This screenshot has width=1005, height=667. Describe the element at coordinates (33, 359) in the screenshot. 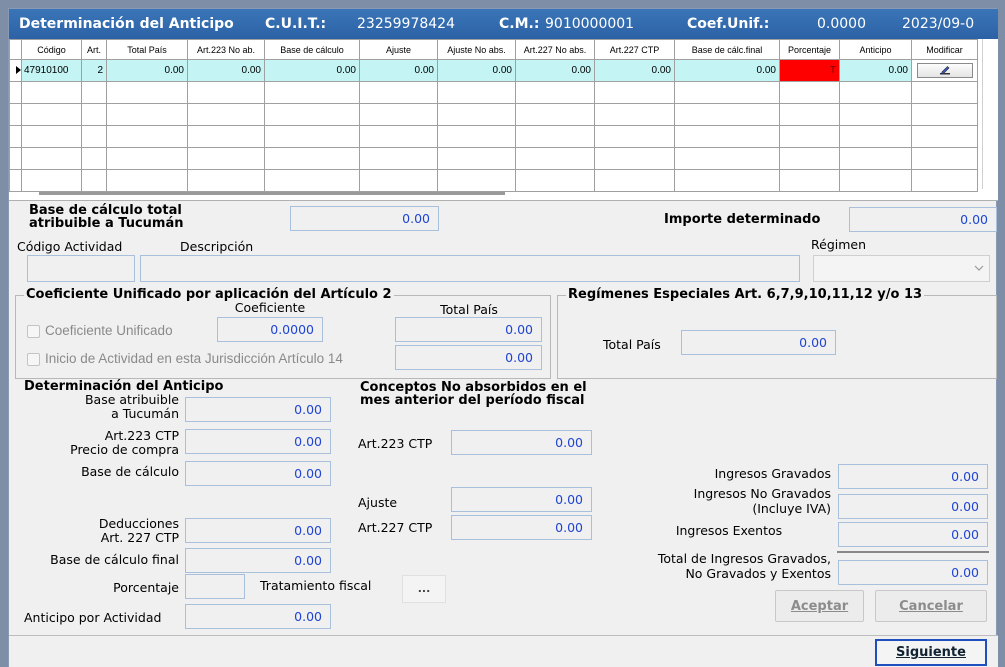

I see `inicio-actividad-checkbox` at that location.